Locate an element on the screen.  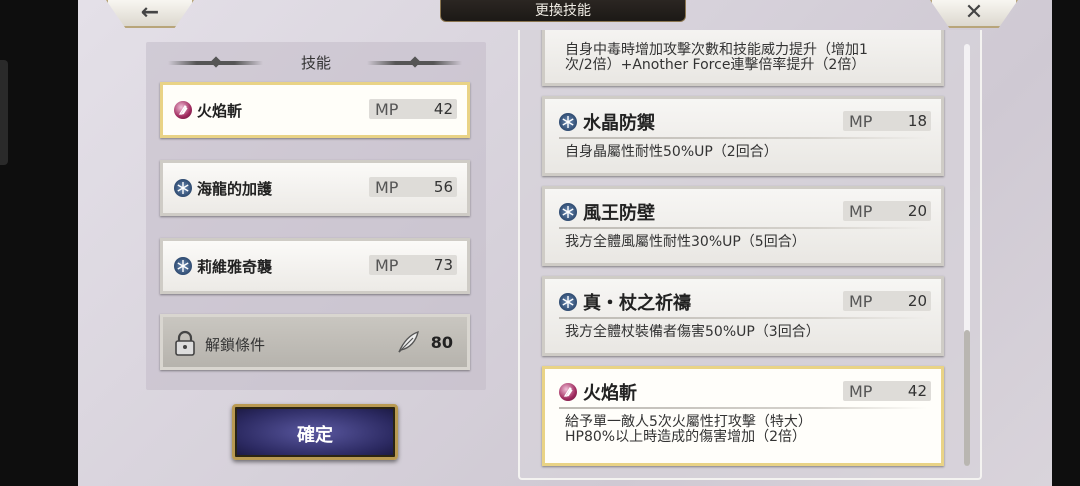
skill-name: 真・杖之祈禱 is located at coordinates (637, 303).